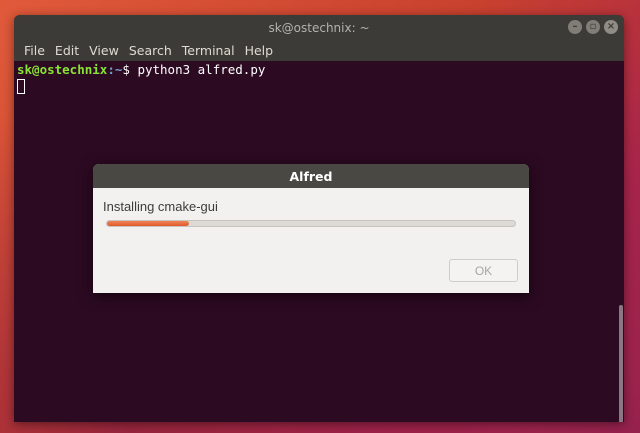 This screenshot has height=433, width=640. What do you see at coordinates (150, 50) in the screenshot?
I see `menu-search: Search` at bounding box center [150, 50].